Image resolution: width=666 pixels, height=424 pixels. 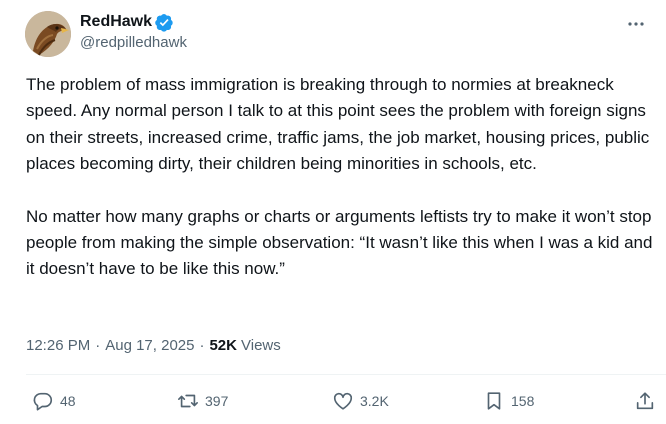 What do you see at coordinates (508, 401) in the screenshot?
I see `bookmark-button: 158` at bounding box center [508, 401].